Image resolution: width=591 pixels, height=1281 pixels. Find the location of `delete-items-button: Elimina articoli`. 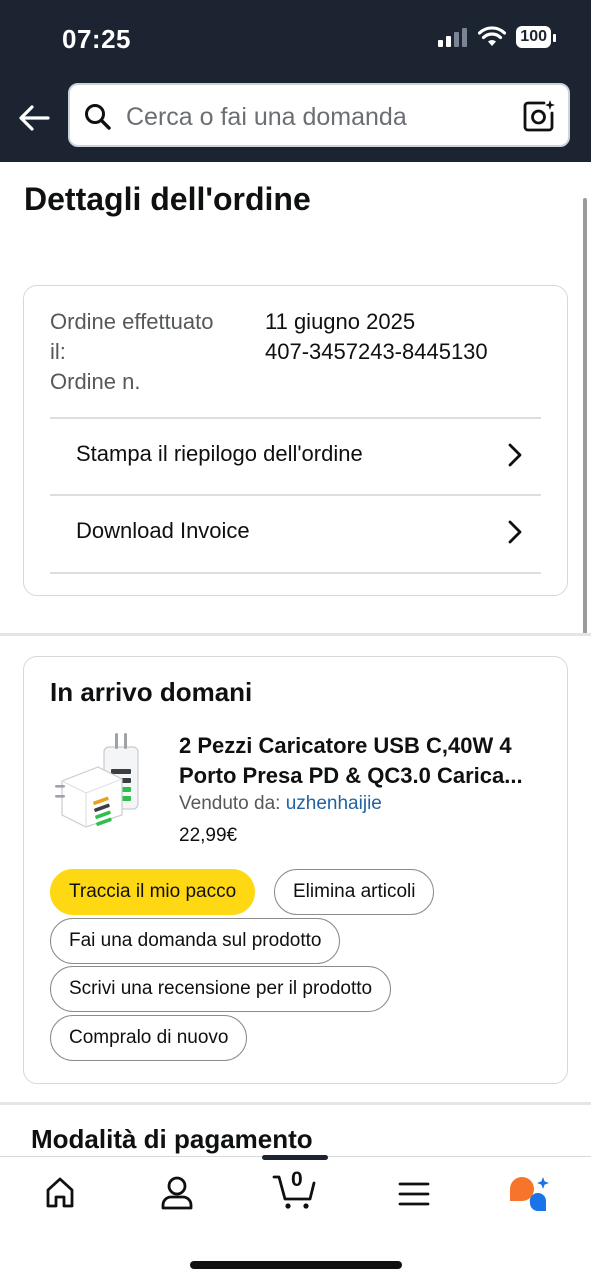

delete-items-button: Elimina articoli is located at coordinates (354, 892).